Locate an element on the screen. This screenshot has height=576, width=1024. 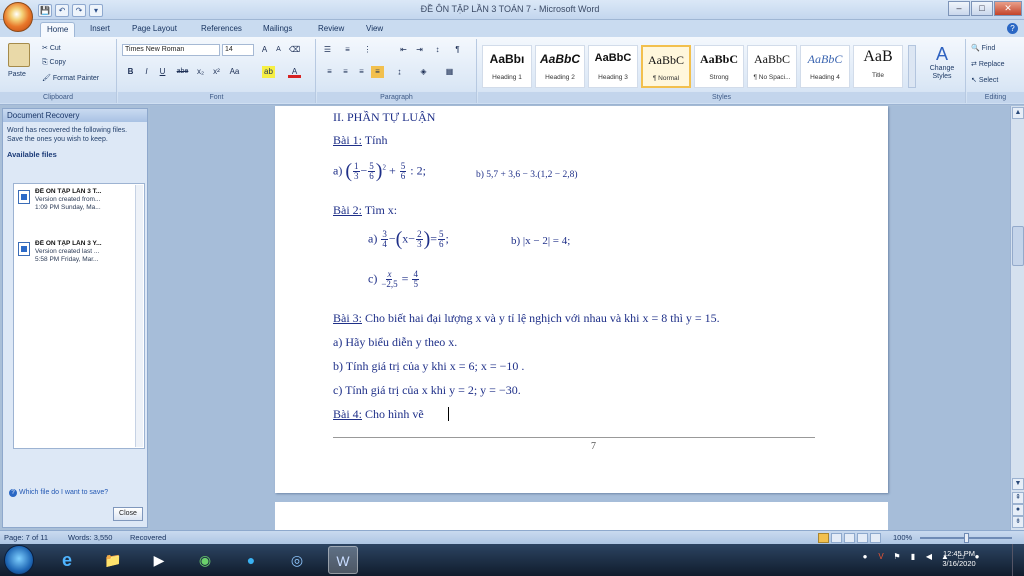
format-painter-button: 🖌 Format Painter is located at coordinates (70, 78).